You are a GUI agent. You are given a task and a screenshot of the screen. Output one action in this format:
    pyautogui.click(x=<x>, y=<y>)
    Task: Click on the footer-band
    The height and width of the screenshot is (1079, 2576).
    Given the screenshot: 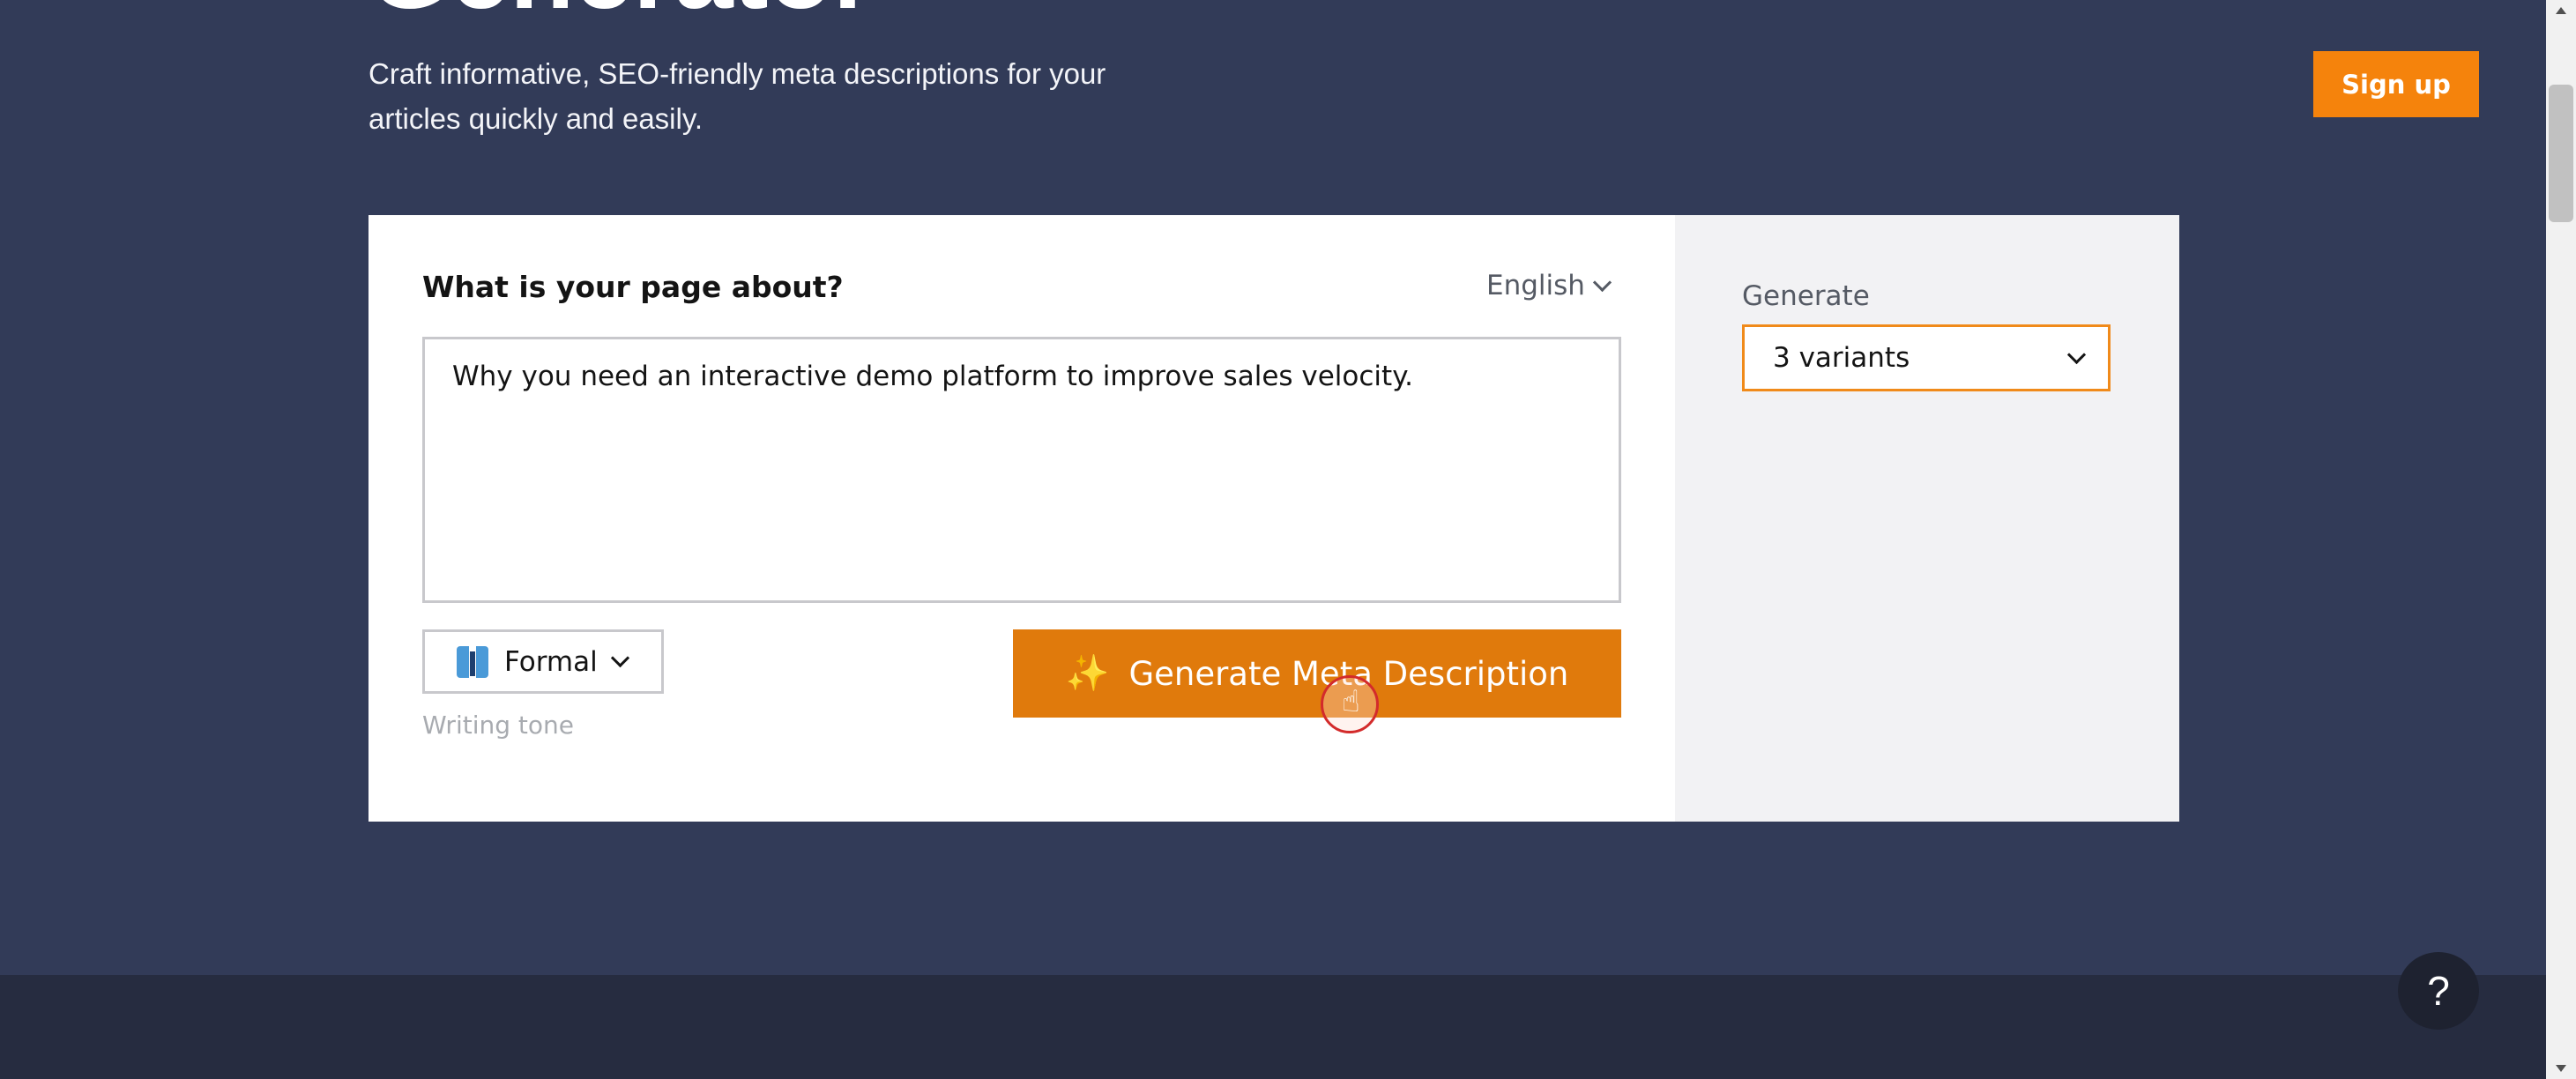 What is the action you would take?
    pyautogui.click(x=1273, y=1027)
    